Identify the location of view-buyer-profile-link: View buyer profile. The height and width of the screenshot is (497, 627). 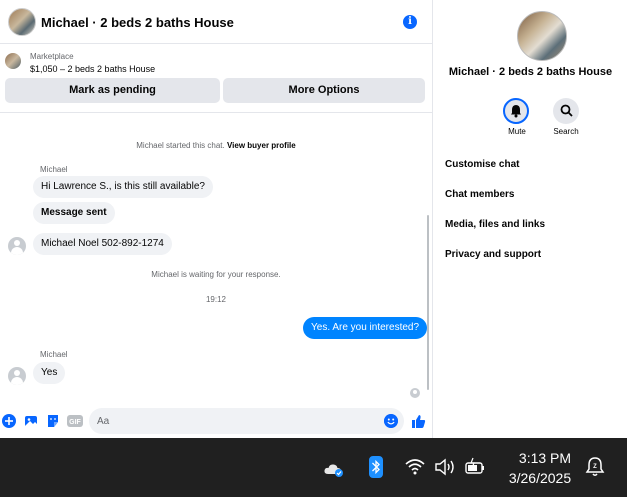
(261, 145).